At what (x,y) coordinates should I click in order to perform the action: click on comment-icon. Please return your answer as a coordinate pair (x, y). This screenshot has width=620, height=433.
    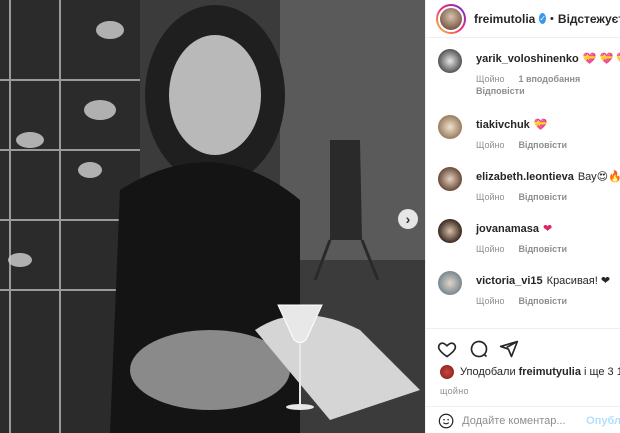
    Looking at the image, I should click on (479, 349).